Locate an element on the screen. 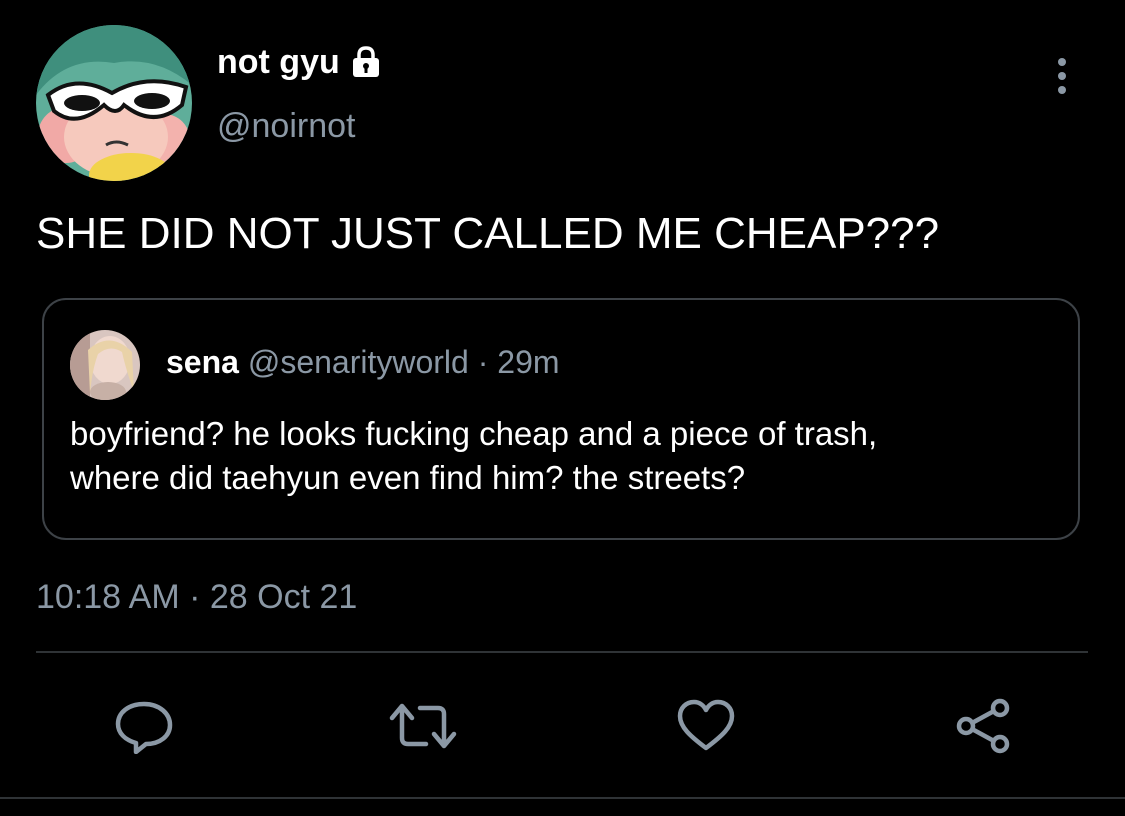 The image size is (1125, 816). reply-icon is located at coordinates (144, 728).